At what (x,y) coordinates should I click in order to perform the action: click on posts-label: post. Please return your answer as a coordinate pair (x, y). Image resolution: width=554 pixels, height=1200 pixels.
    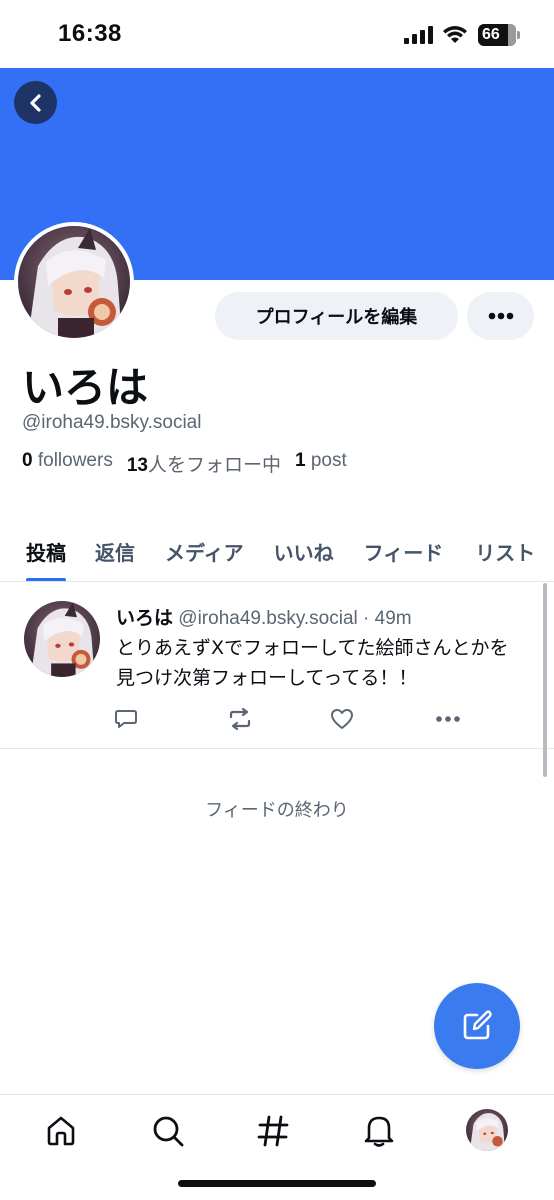
    Looking at the image, I should click on (328, 460).